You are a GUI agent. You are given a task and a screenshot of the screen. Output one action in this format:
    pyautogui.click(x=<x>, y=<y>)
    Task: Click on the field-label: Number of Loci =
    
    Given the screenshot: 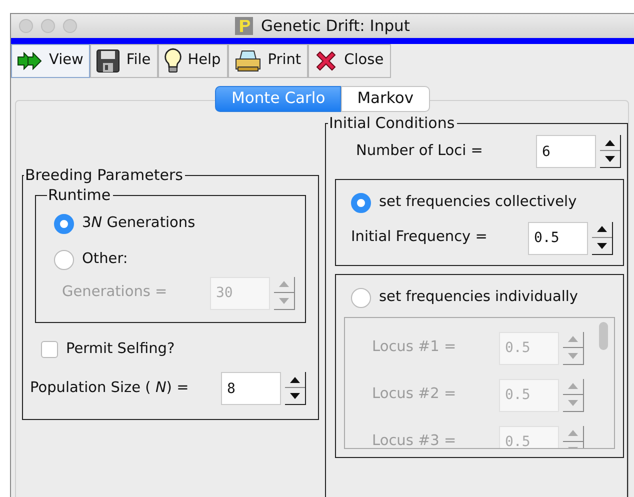 What is the action you would take?
    pyautogui.click(x=420, y=151)
    